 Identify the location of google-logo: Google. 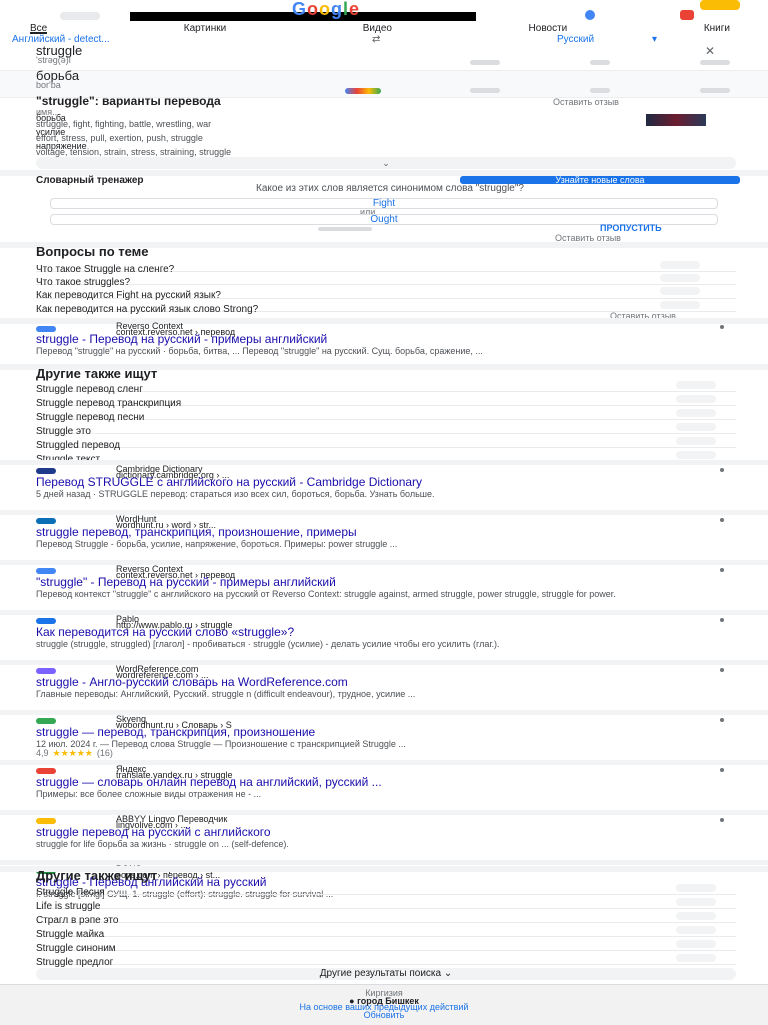
(326, 10).